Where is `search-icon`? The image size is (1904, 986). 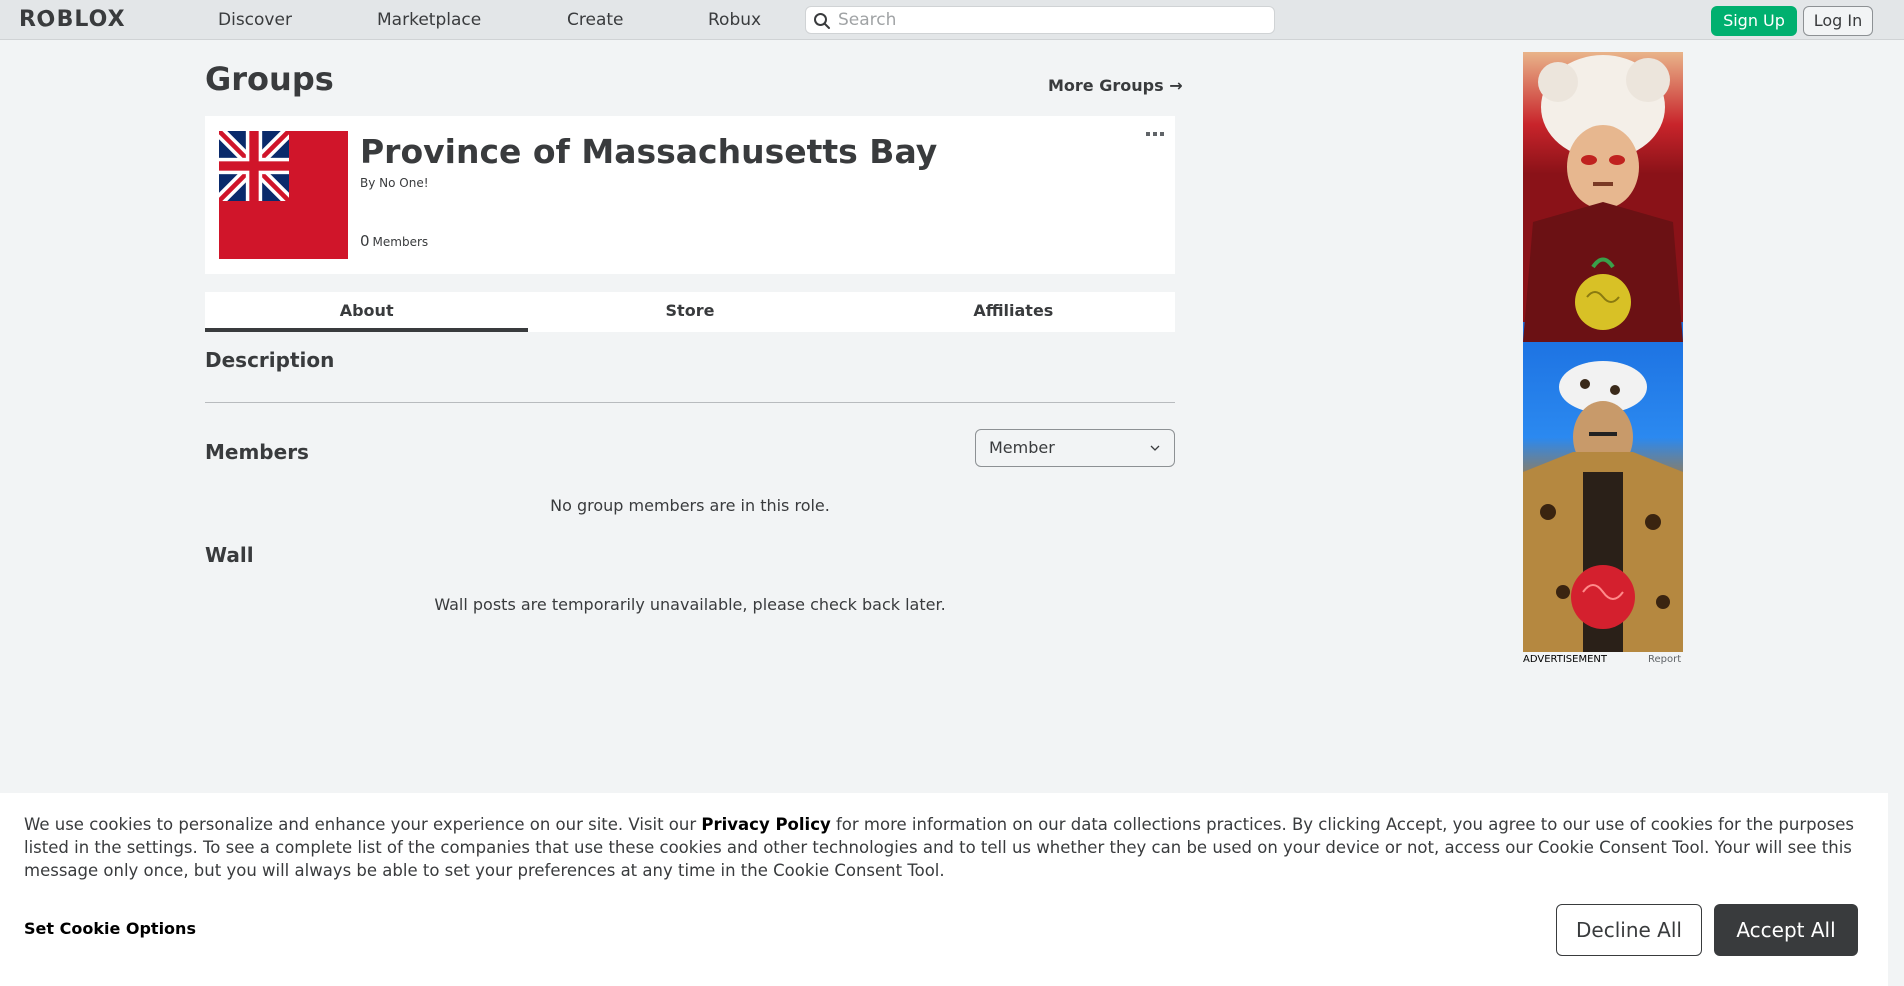 search-icon is located at coordinates (822, 21).